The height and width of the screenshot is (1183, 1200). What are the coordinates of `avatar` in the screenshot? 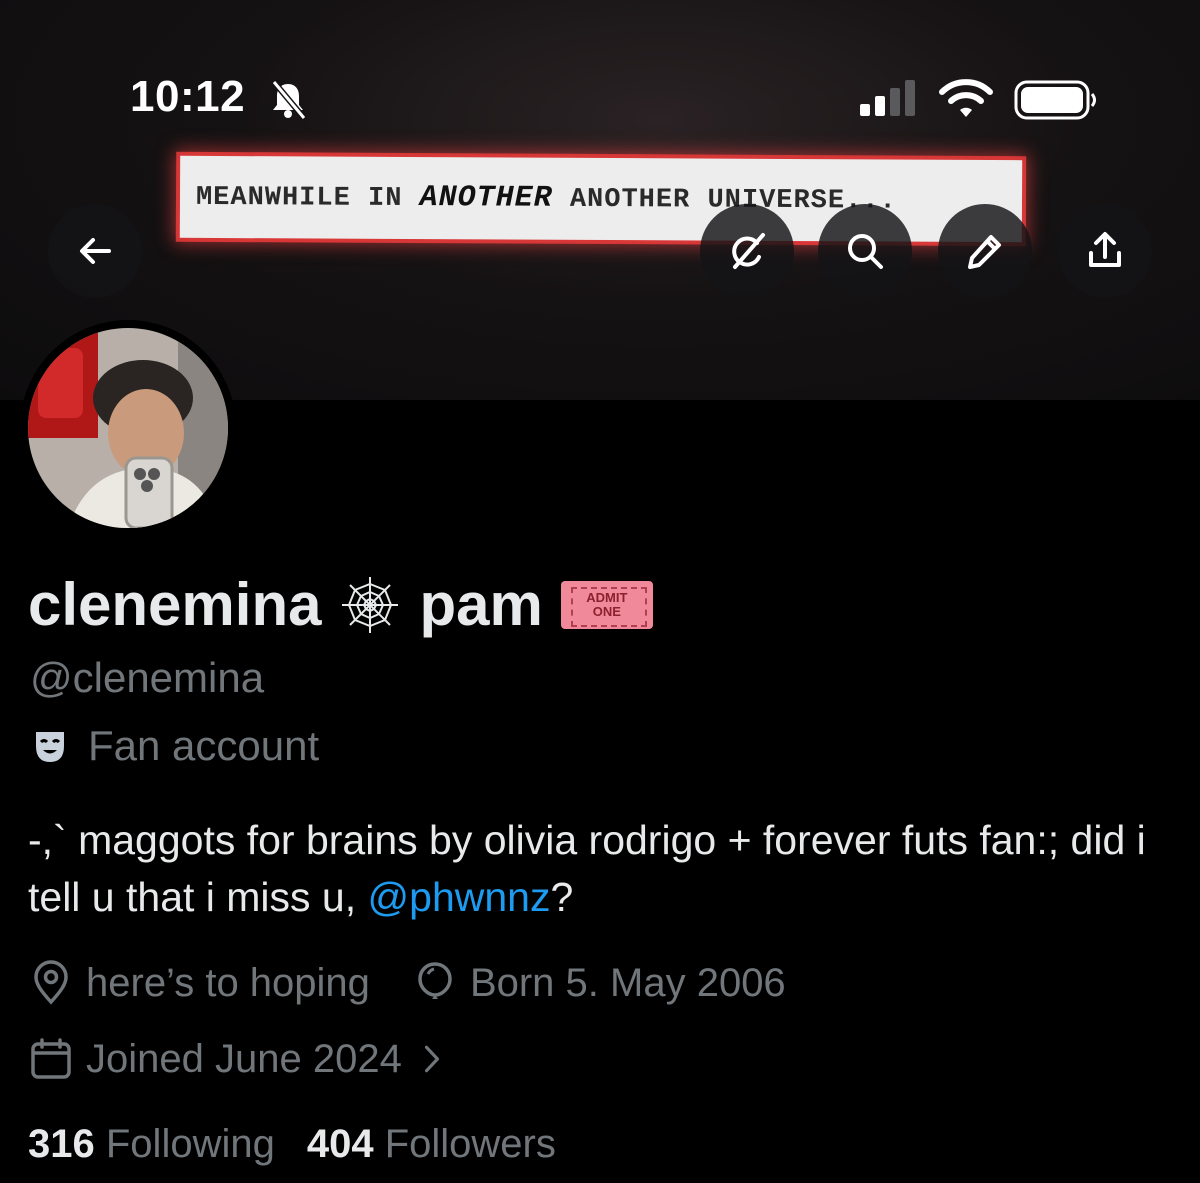 It's located at (128, 428).